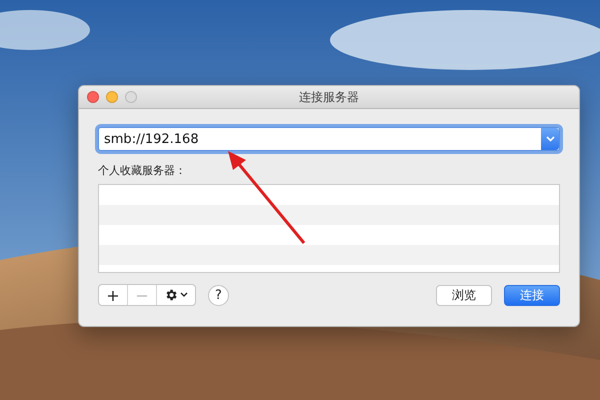 The image size is (600, 400). What do you see at coordinates (464, 295) in the screenshot?
I see `browse-button: 浏览` at bounding box center [464, 295].